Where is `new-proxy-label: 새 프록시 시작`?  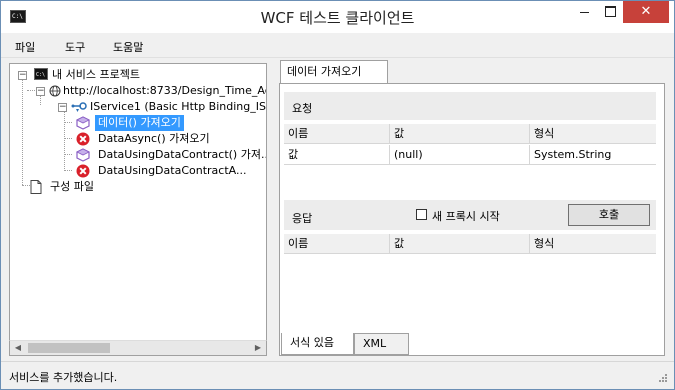
new-proxy-label: 새 프록시 시작 is located at coordinates (466, 216).